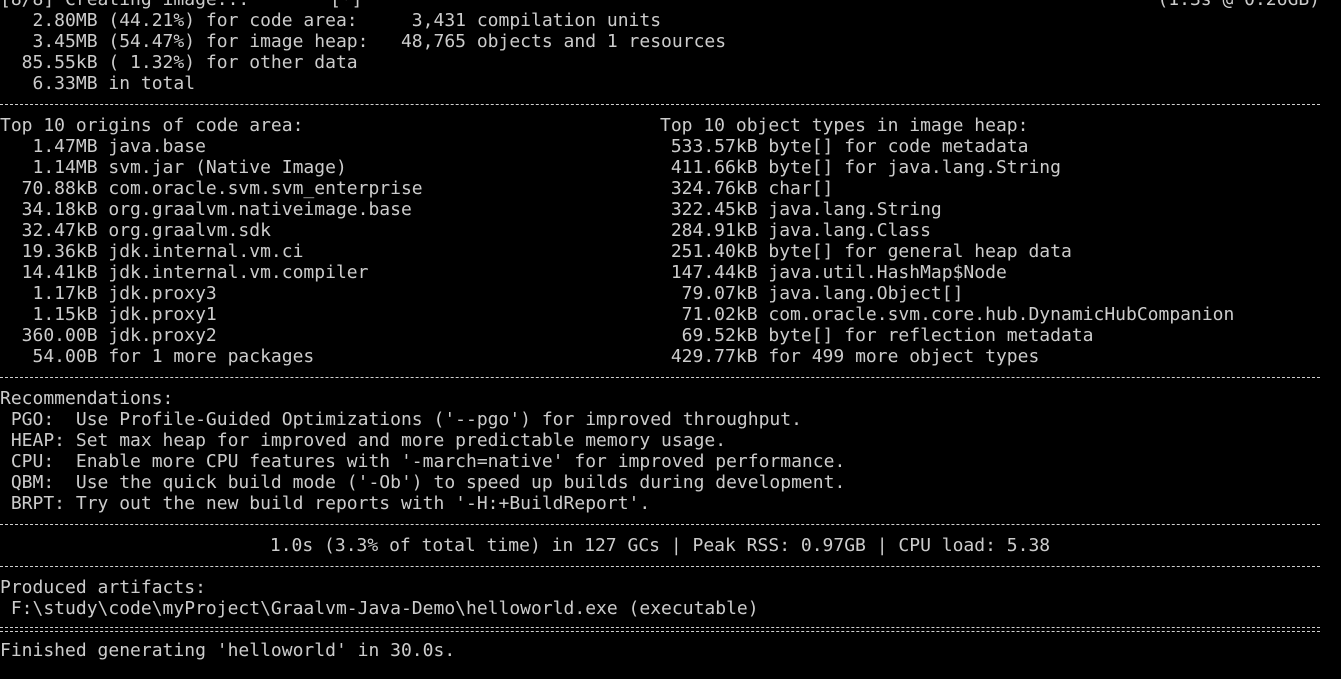 The height and width of the screenshot is (679, 1341). Describe the element at coordinates (98, 83) in the screenshot. I see `summary-line: 6.33MB in total` at that location.